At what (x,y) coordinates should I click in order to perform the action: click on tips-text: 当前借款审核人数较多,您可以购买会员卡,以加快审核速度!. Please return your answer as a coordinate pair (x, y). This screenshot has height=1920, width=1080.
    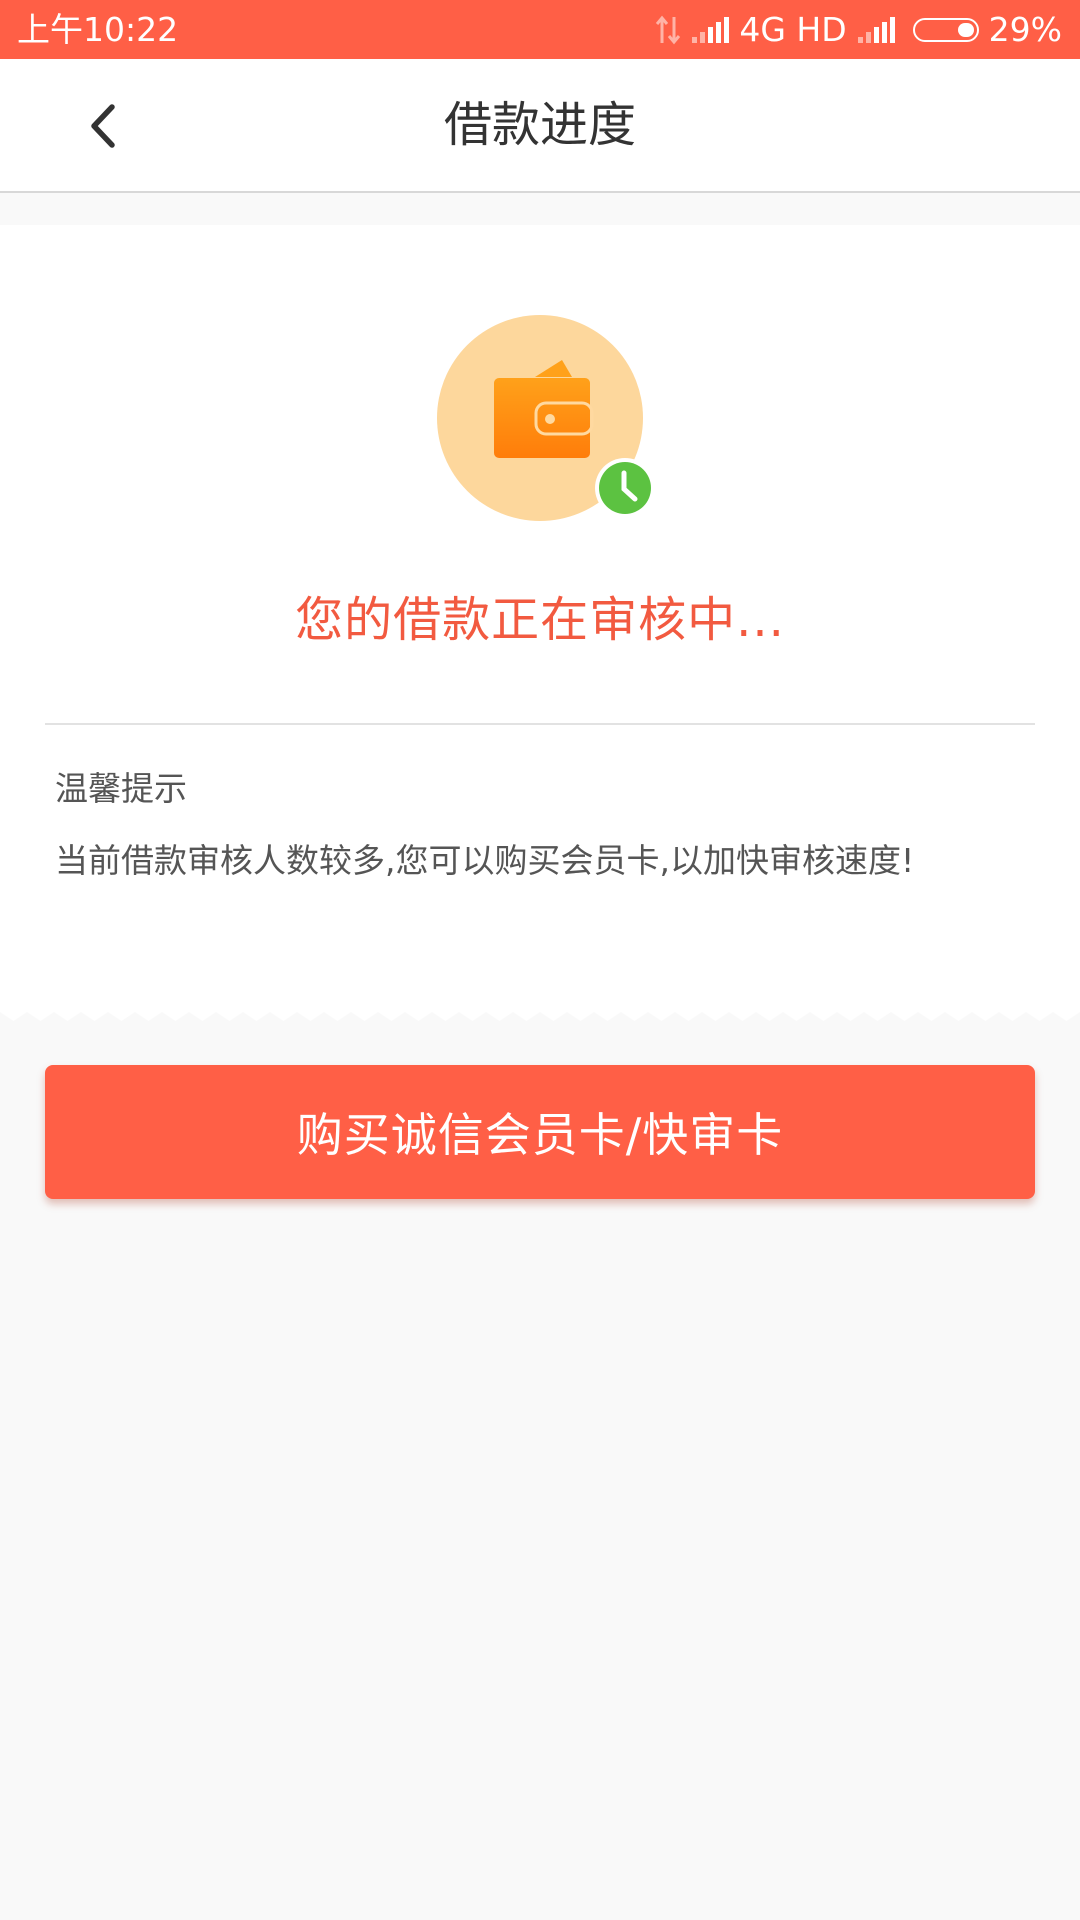
    Looking at the image, I should click on (485, 860).